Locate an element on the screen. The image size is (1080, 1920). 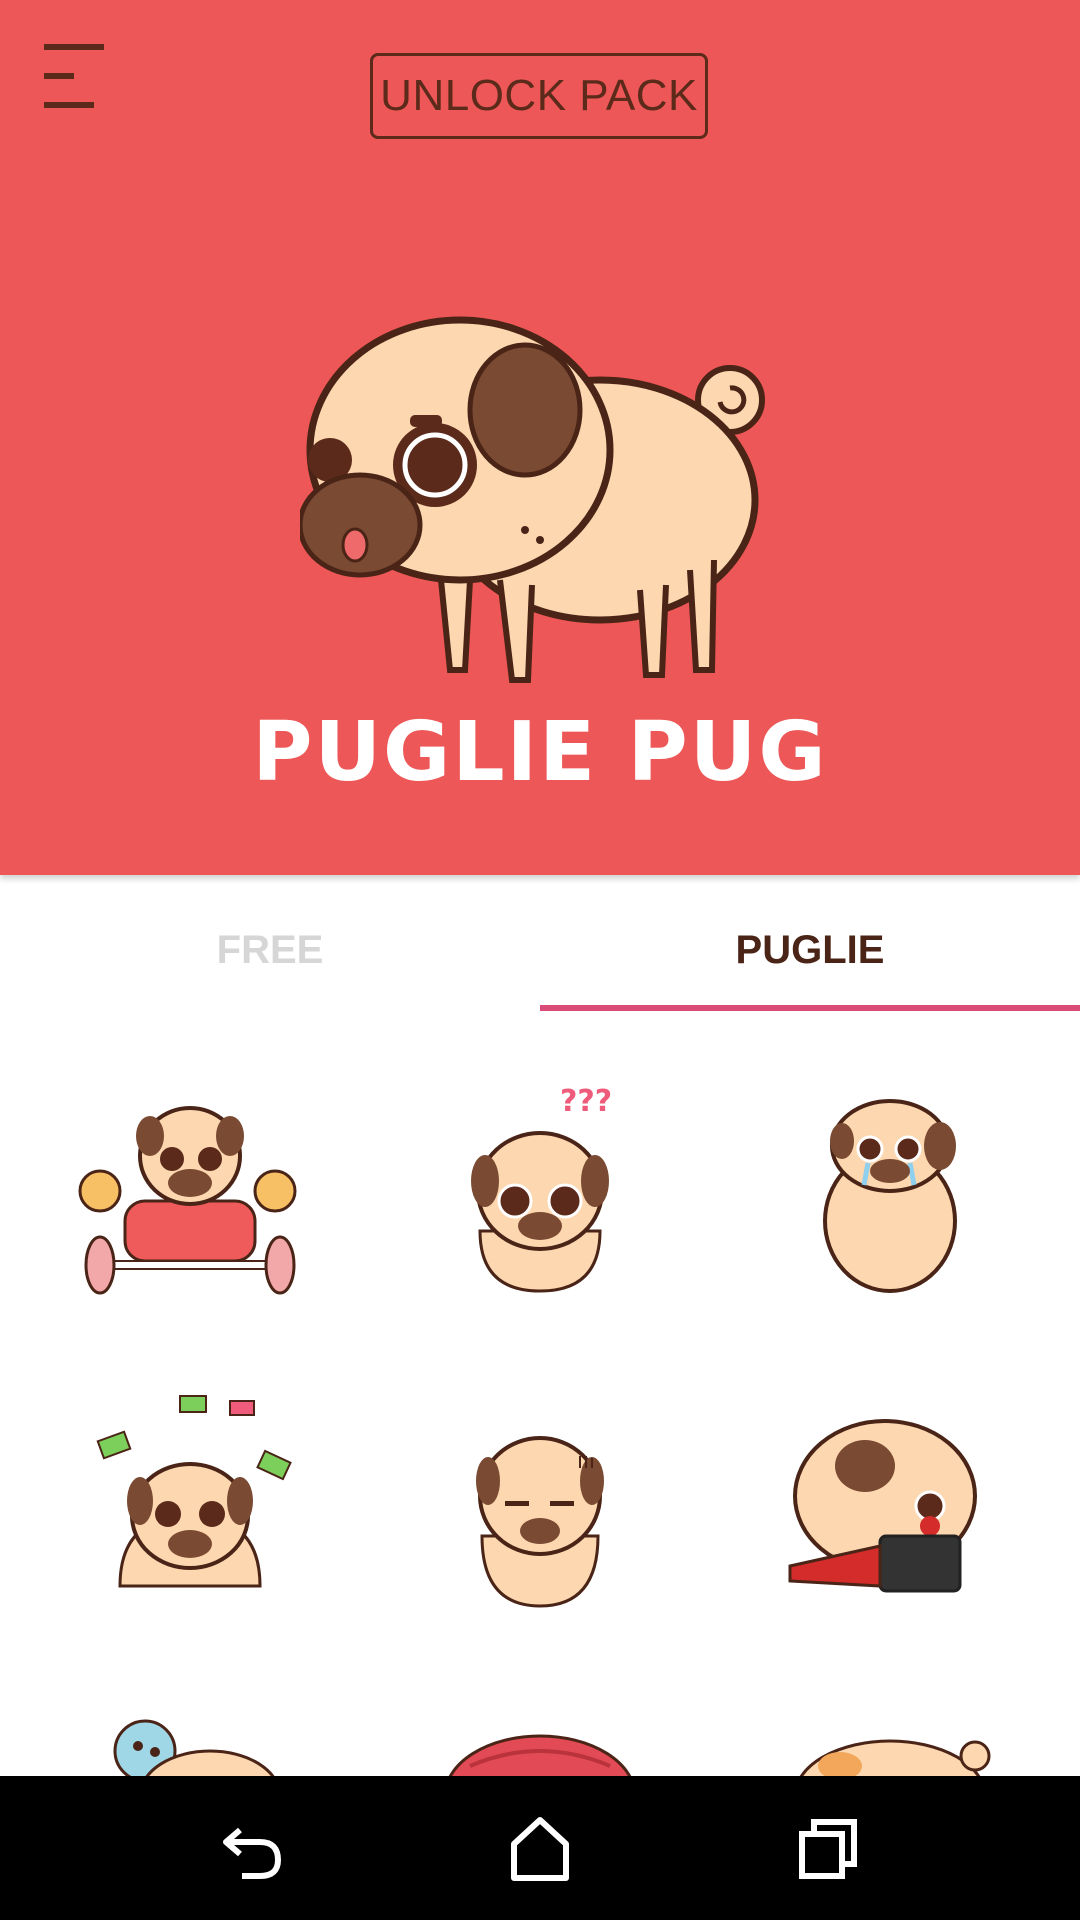
tab-puglie-label: PUGLIE is located at coordinates (810, 950).